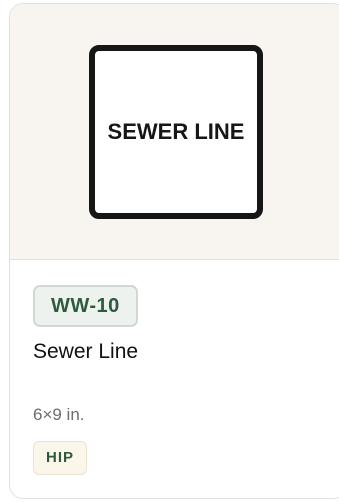 The image size is (339, 502). What do you see at coordinates (85, 352) in the screenshot?
I see `product-title: Sewer Line` at bounding box center [85, 352].